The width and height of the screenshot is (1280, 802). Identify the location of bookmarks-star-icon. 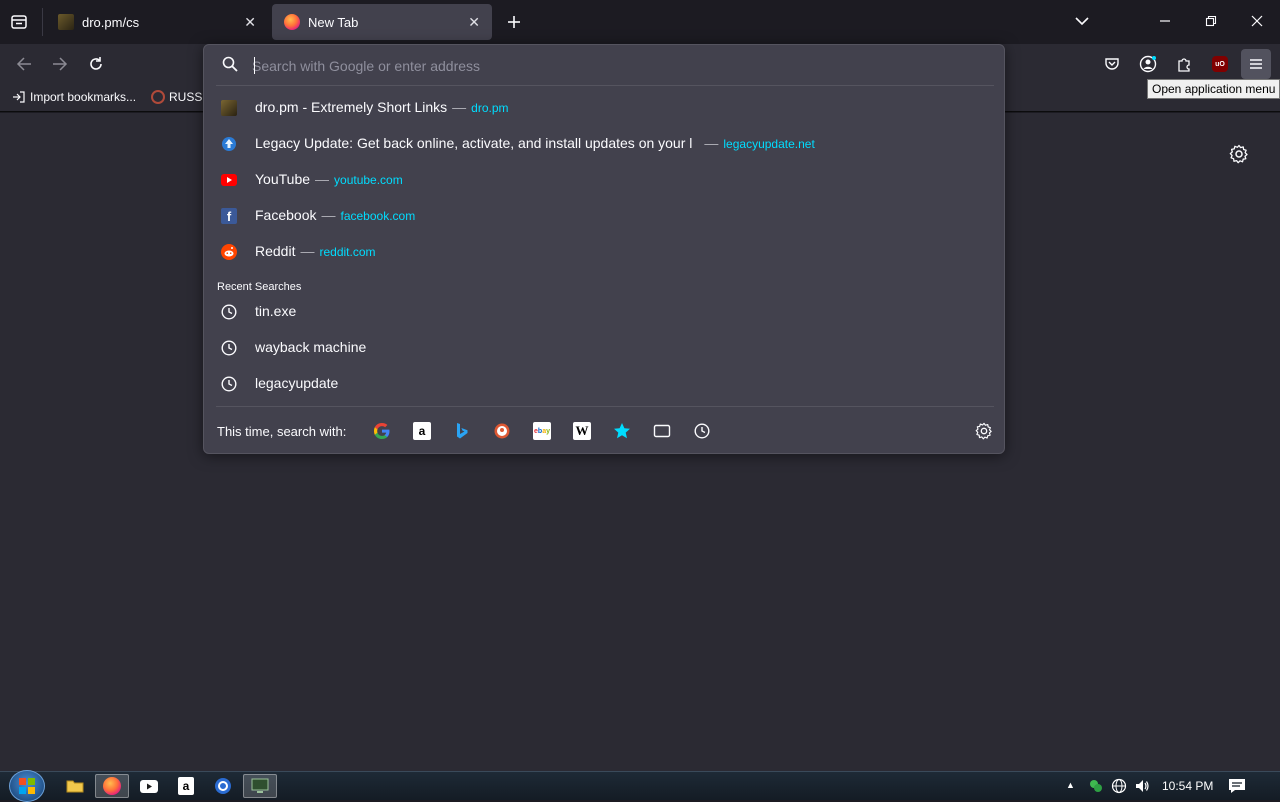
(622, 431).